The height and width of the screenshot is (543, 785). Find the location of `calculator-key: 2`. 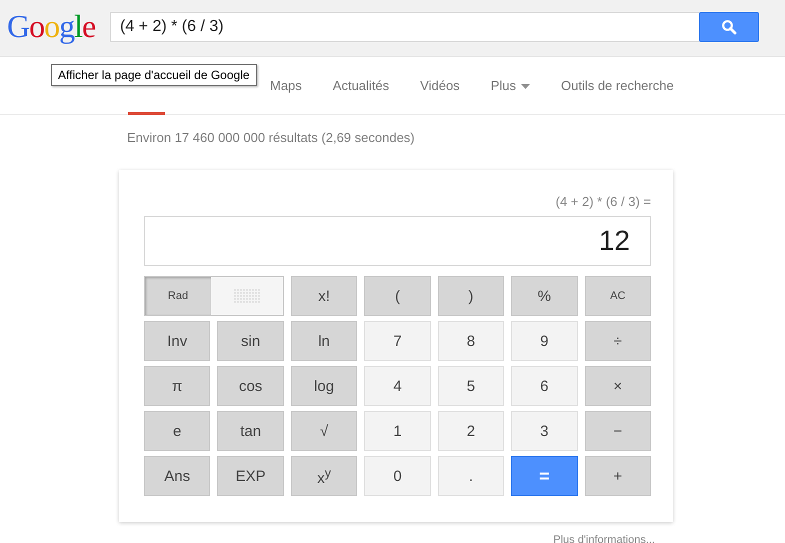

calculator-key: 2 is located at coordinates (471, 431).